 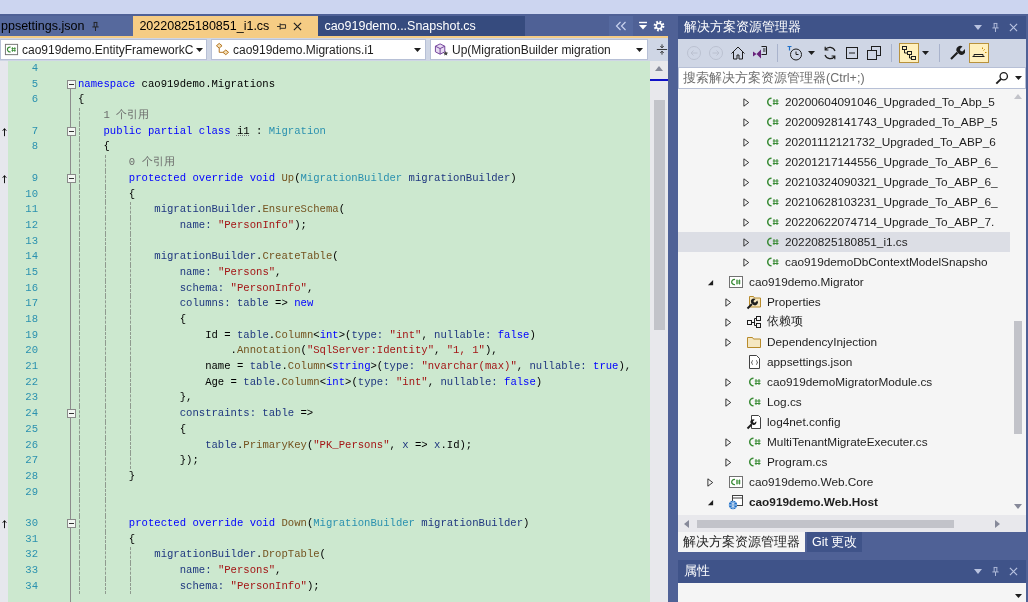 I want to click on code-line: migrationBuilder.EnsureSchema(, so click(x=250, y=209).